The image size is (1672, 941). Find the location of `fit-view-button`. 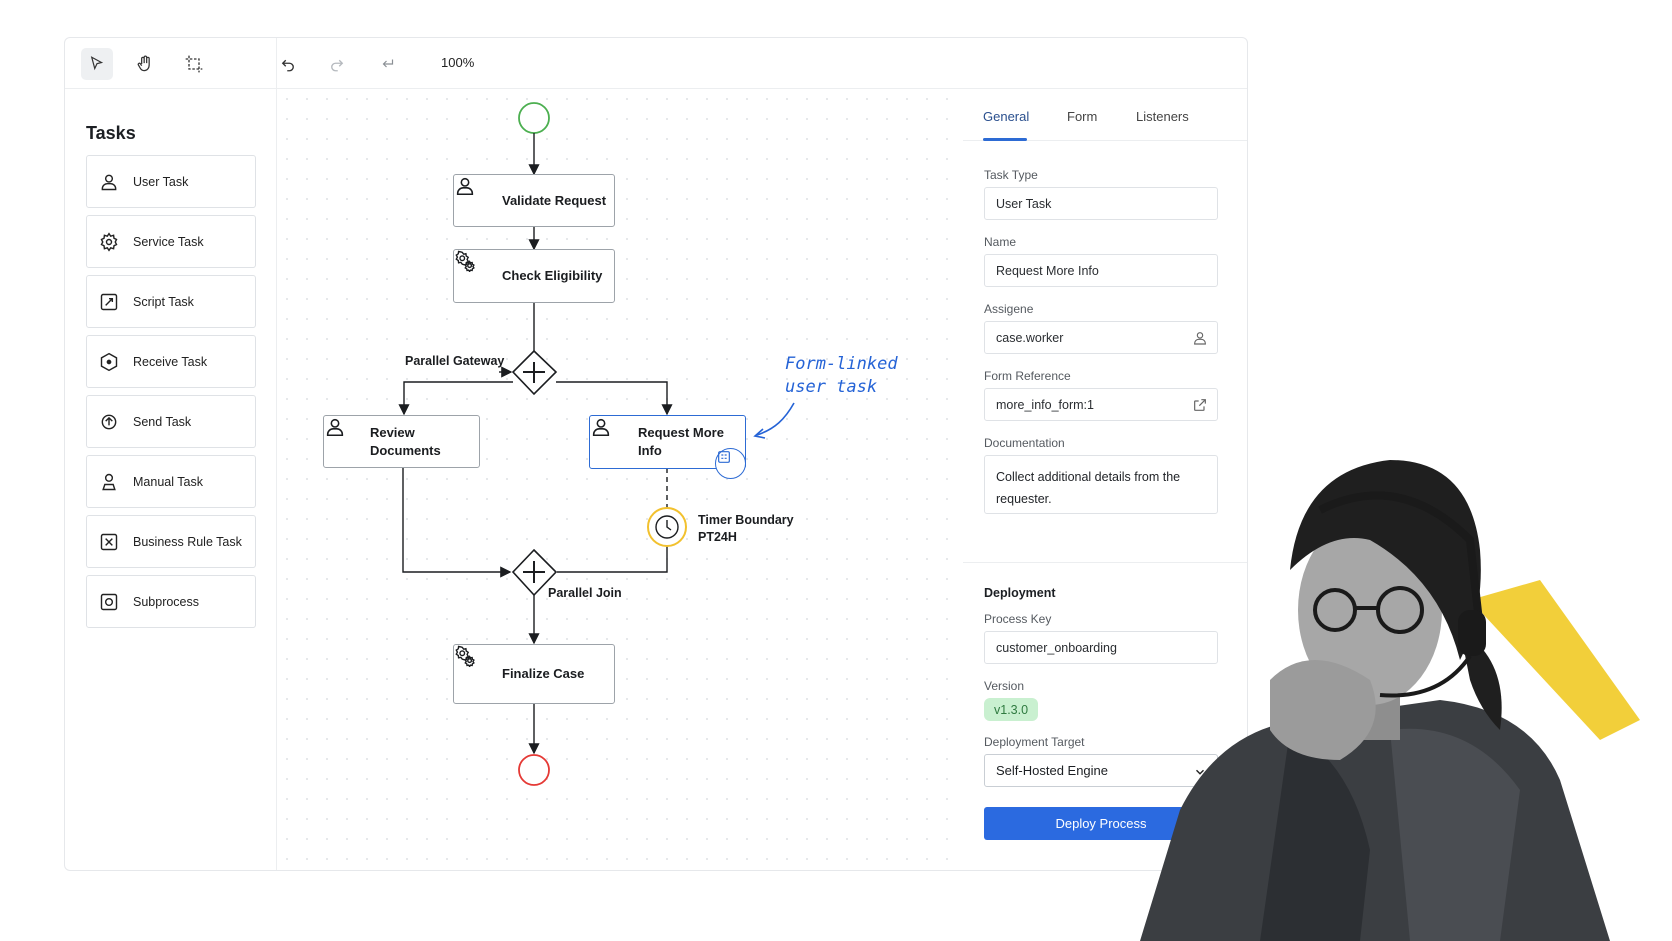

fit-view-button is located at coordinates (388, 64).